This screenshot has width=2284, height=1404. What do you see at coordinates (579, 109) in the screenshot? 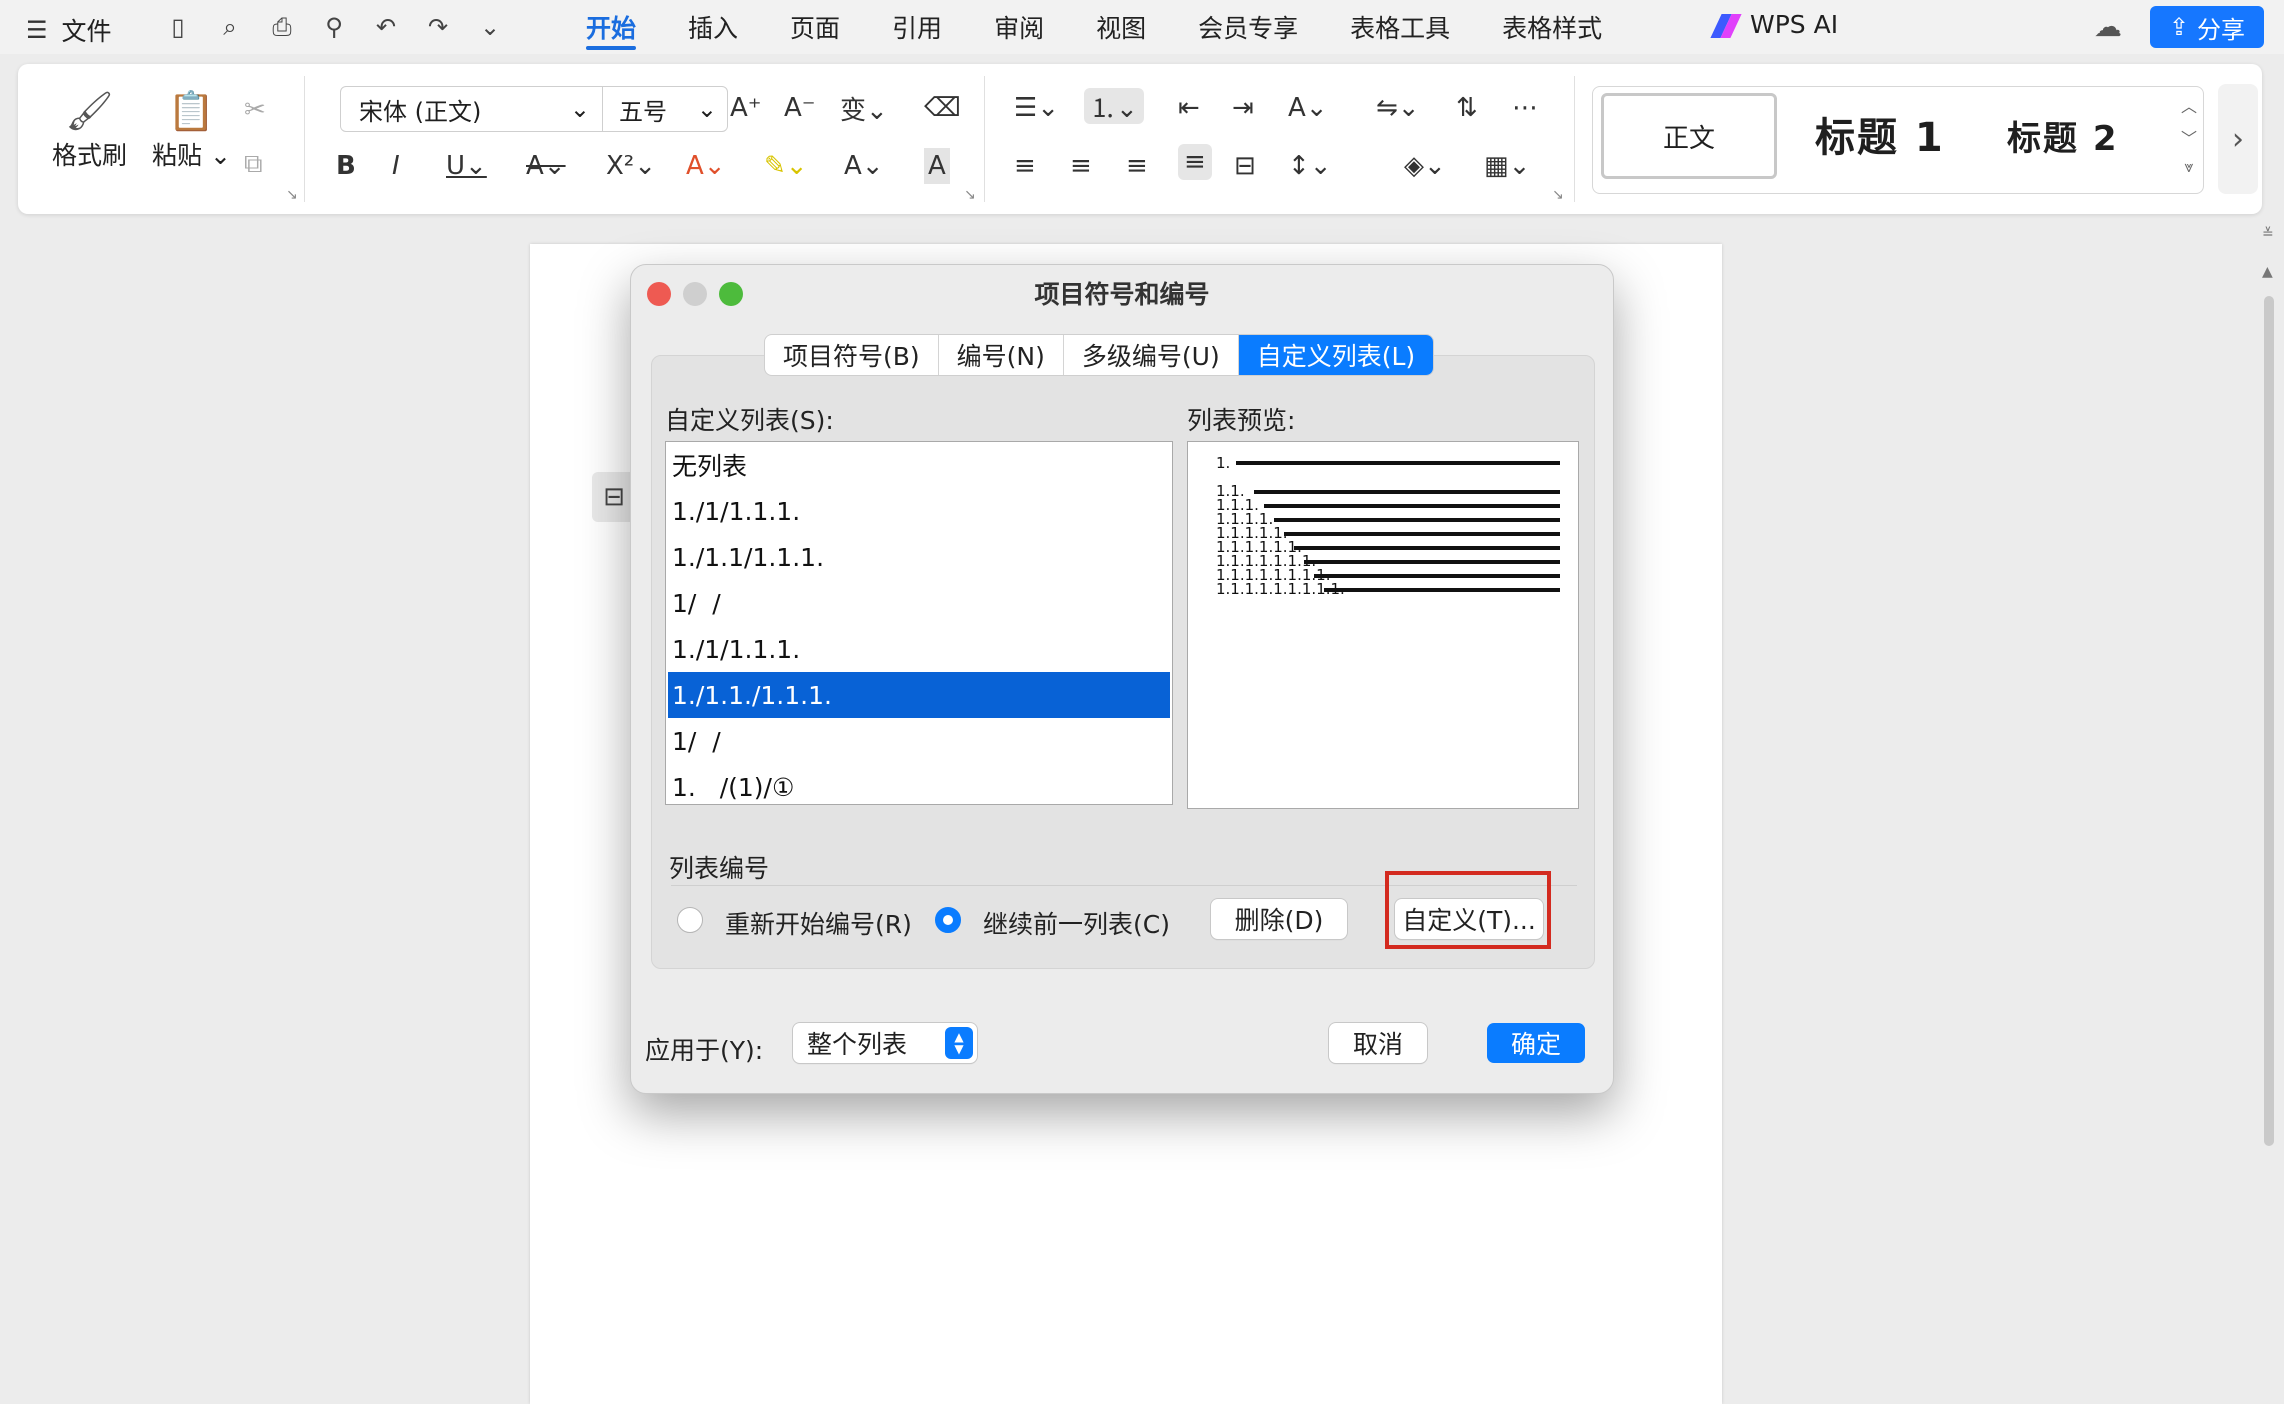
I see `chevron-down-icon: ⌄` at bounding box center [579, 109].